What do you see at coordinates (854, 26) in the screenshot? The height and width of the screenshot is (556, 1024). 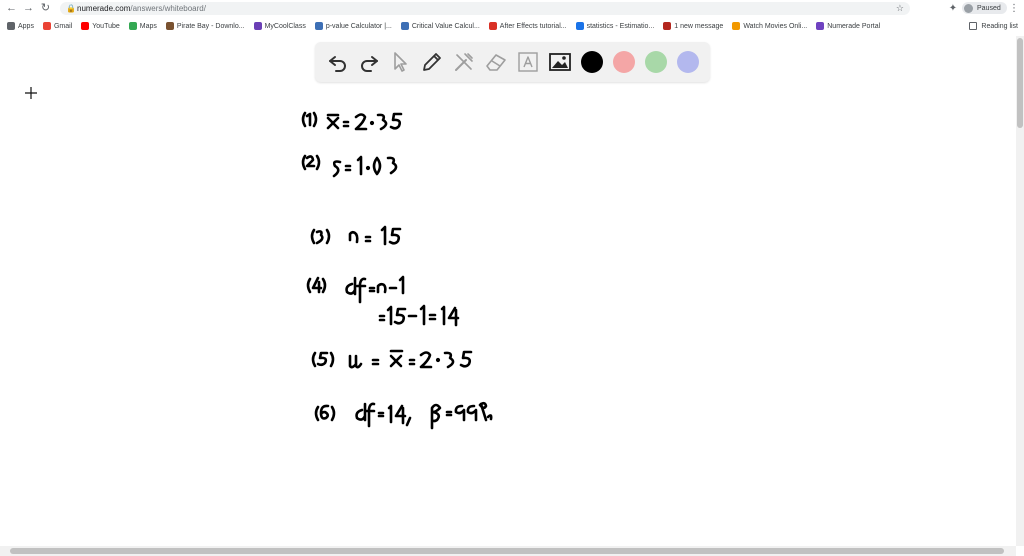 I see `bookmark-label: Numerade Portal` at bounding box center [854, 26].